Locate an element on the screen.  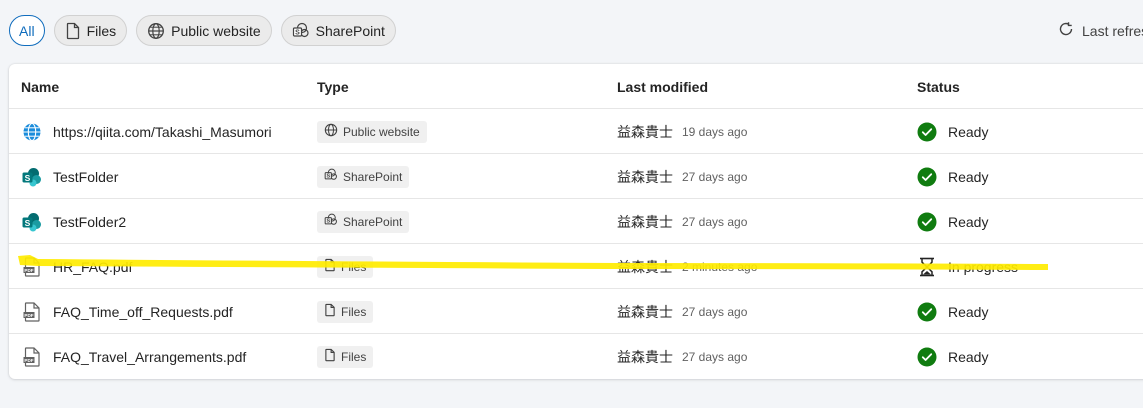
type-badge: Public website is located at coordinates (372, 131).